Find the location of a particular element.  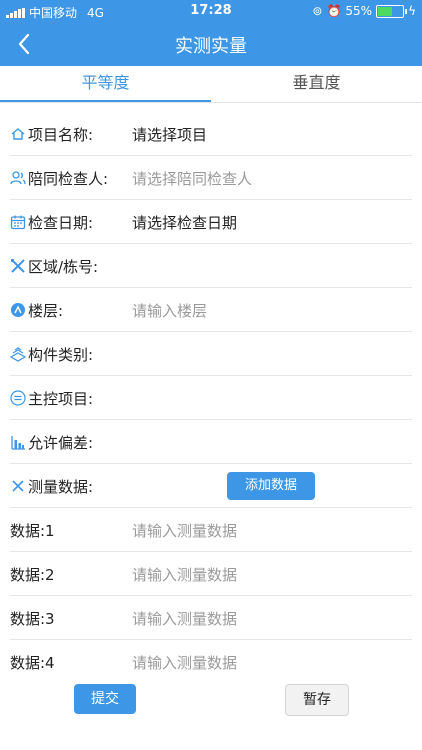

add-data-button: 添加数据 is located at coordinates (271, 486).